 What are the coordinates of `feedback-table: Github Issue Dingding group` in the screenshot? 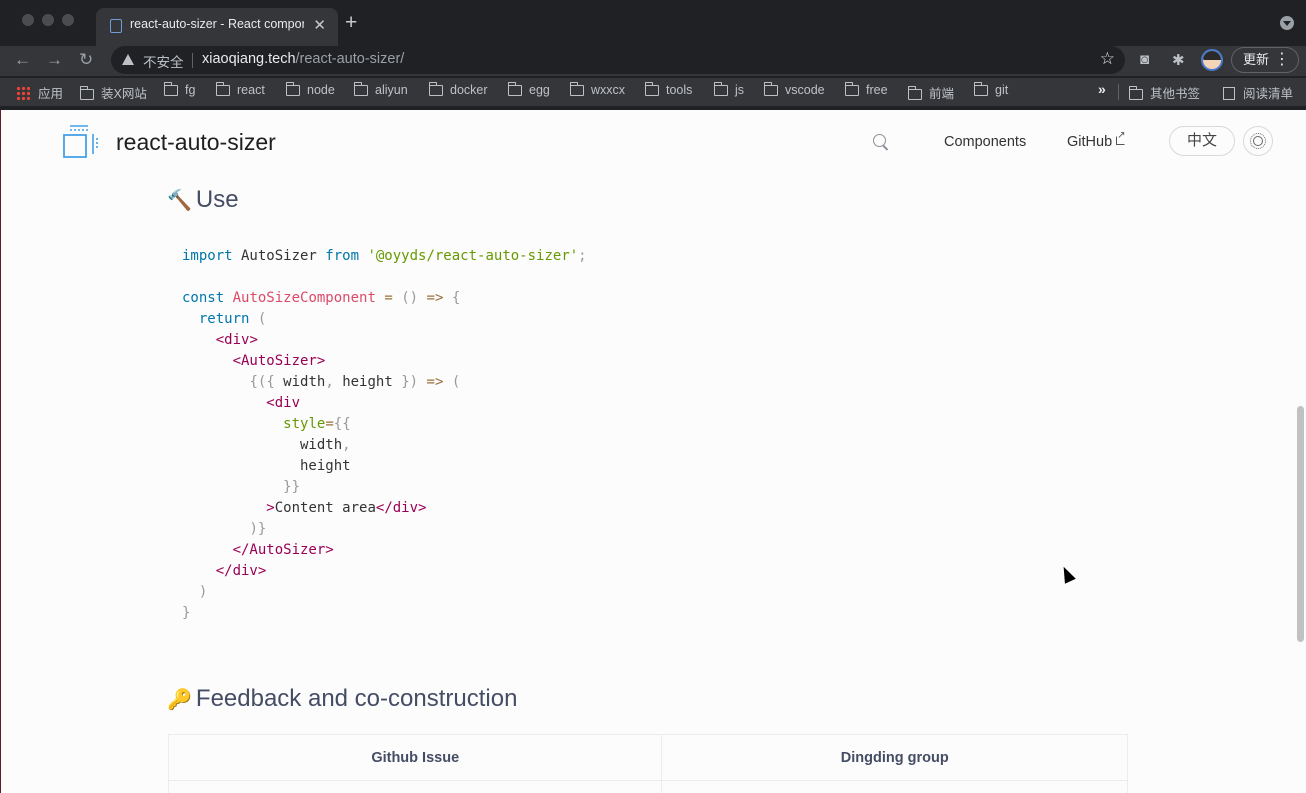 It's located at (647, 763).